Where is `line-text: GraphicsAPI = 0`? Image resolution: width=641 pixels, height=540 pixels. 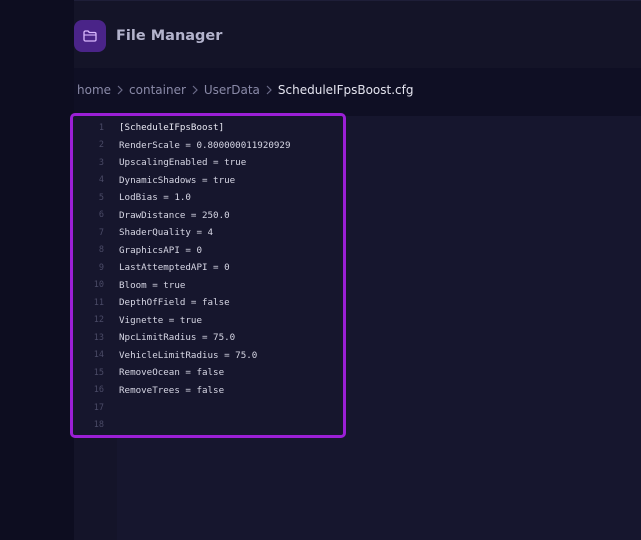 line-text: GraphicsAPI = 0 is located at coordinates (160, 250).